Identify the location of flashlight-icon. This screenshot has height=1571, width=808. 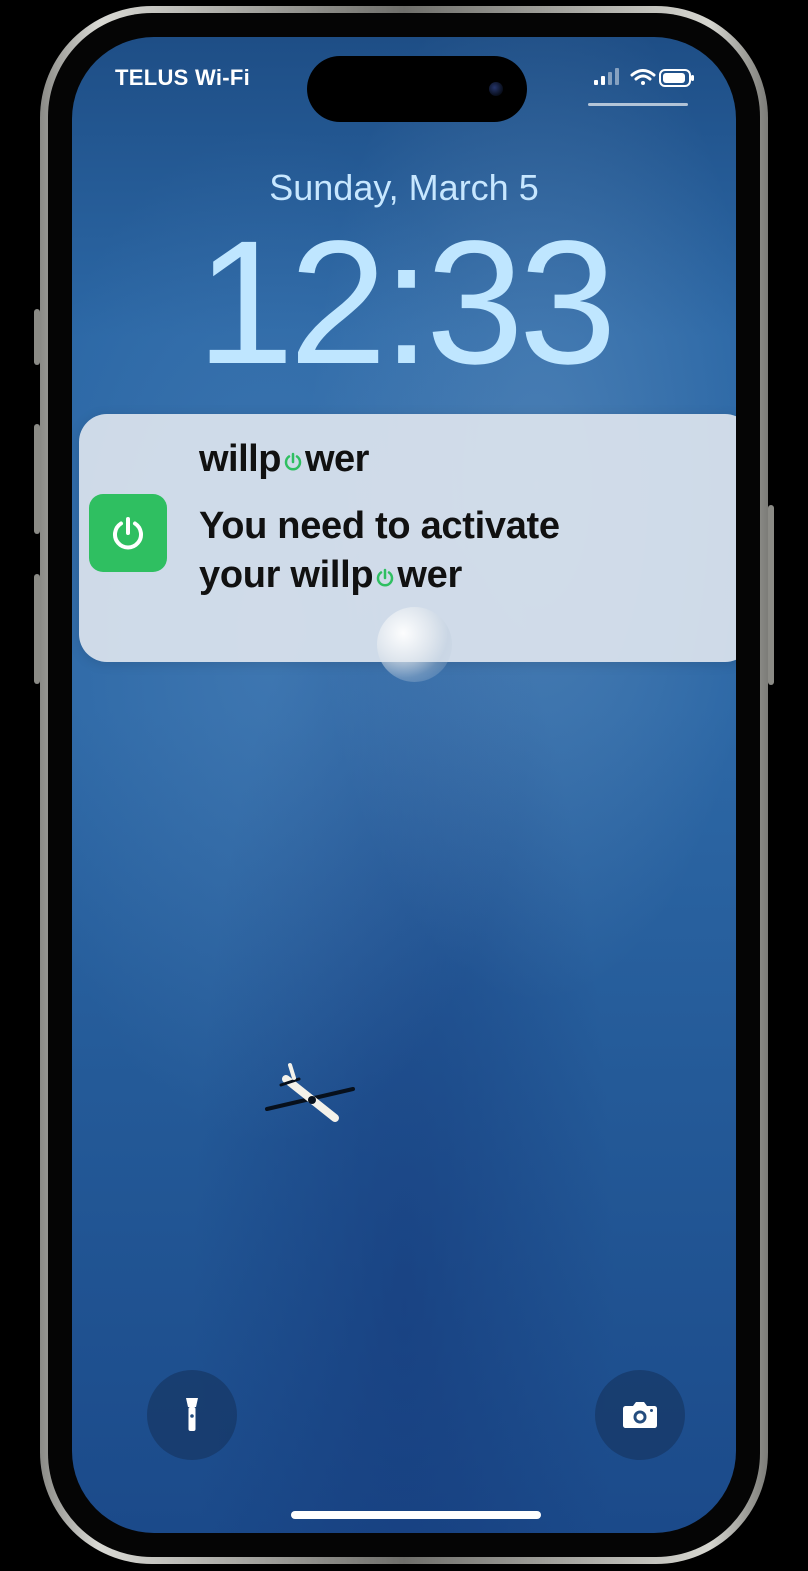
(192, 1414).